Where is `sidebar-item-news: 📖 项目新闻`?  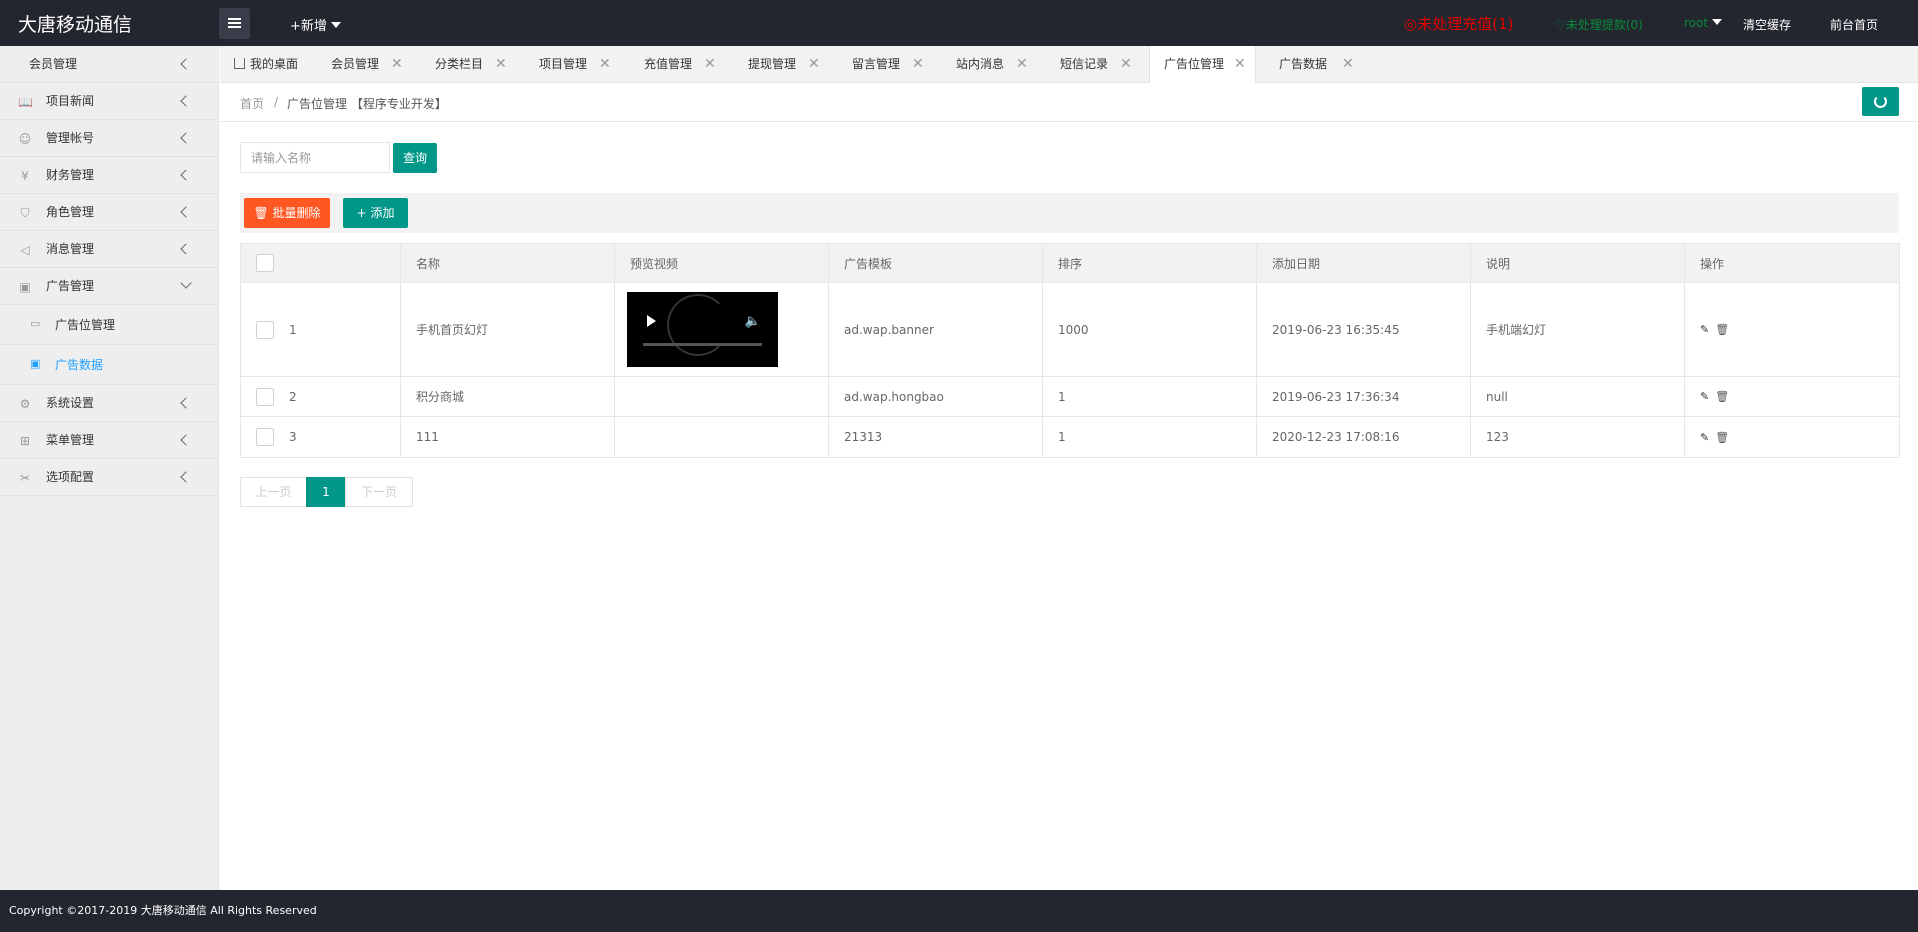
sidebar-item-news: 📖 项目新闻 is located at coordinates (109, 101).